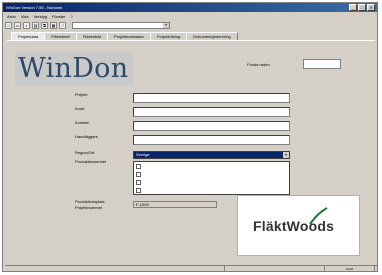  What do you see at coordinates (211, 140) in the screenshot?
I see `handlaggare-field` at bounding box center [211, 140].